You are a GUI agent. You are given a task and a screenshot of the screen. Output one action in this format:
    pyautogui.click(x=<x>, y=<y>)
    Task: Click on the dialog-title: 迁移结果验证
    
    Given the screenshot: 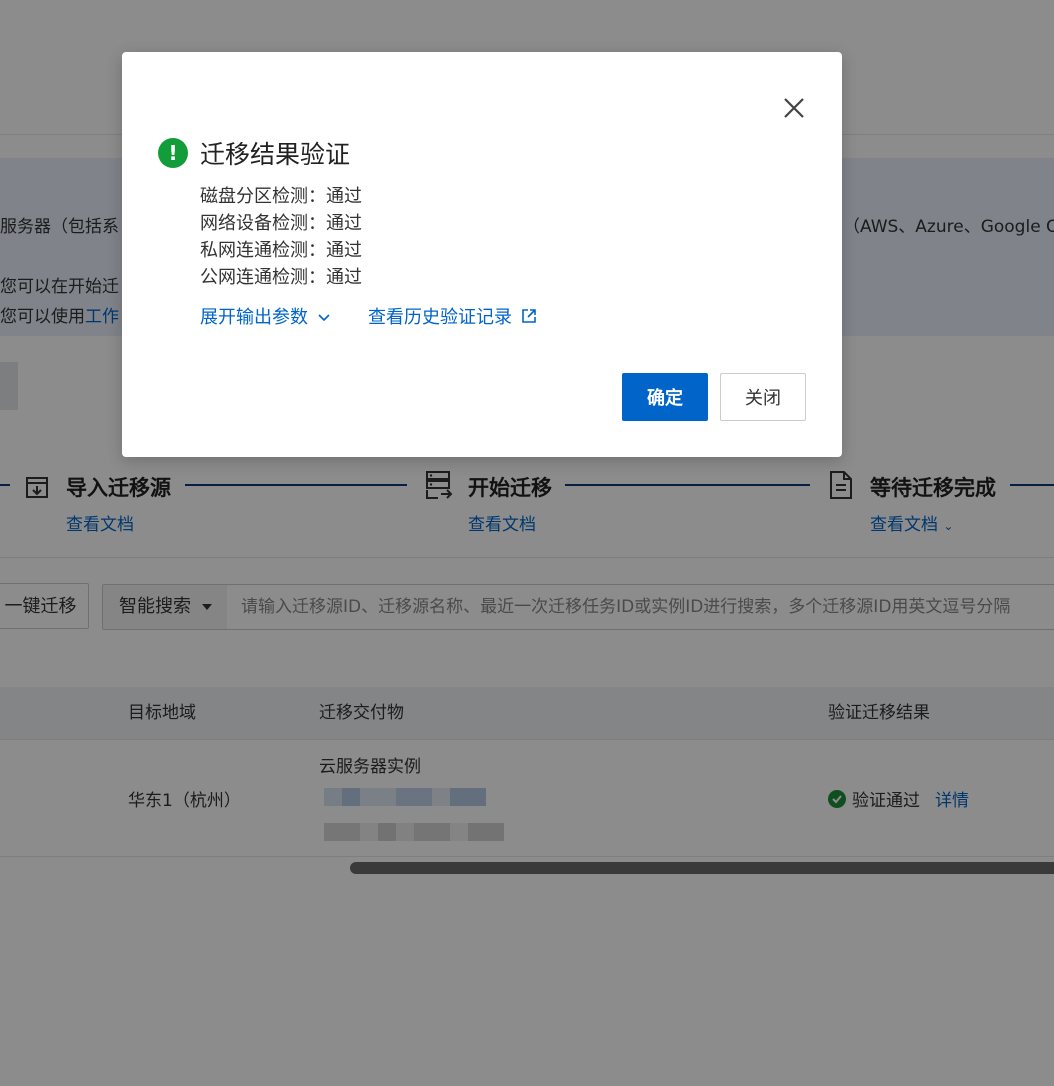 What is the action you would take?
    pyautogui.click(x=275, y=154)
    